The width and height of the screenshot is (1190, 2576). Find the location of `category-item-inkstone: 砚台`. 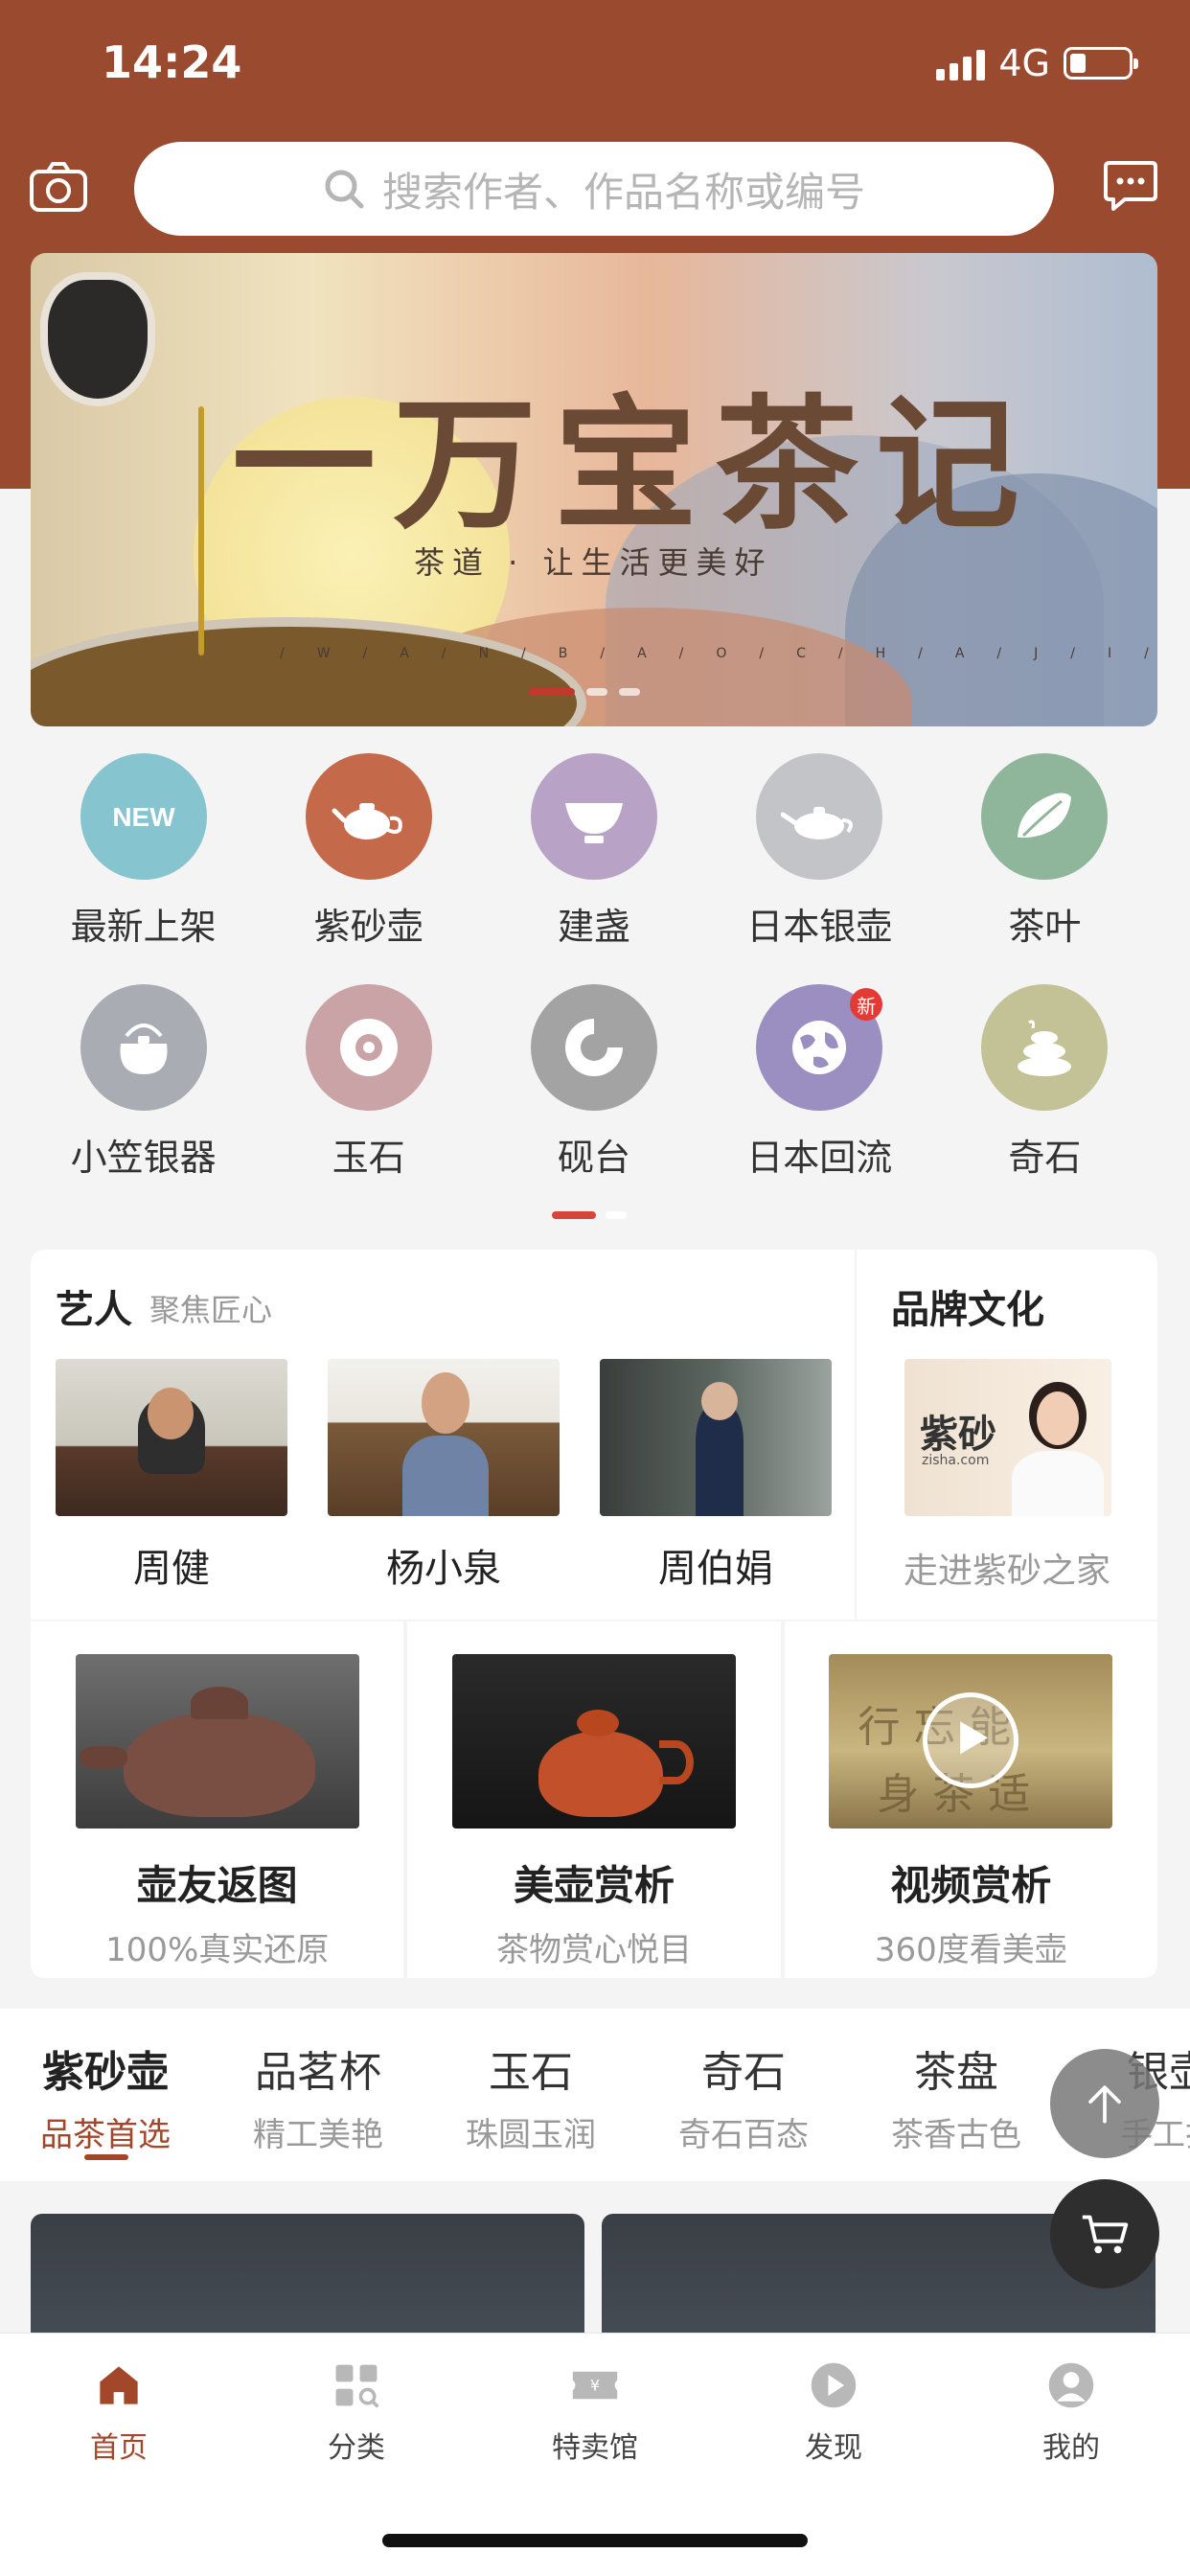

category-item-inkstone: 砚台 is located at coordinates (593, 1082).